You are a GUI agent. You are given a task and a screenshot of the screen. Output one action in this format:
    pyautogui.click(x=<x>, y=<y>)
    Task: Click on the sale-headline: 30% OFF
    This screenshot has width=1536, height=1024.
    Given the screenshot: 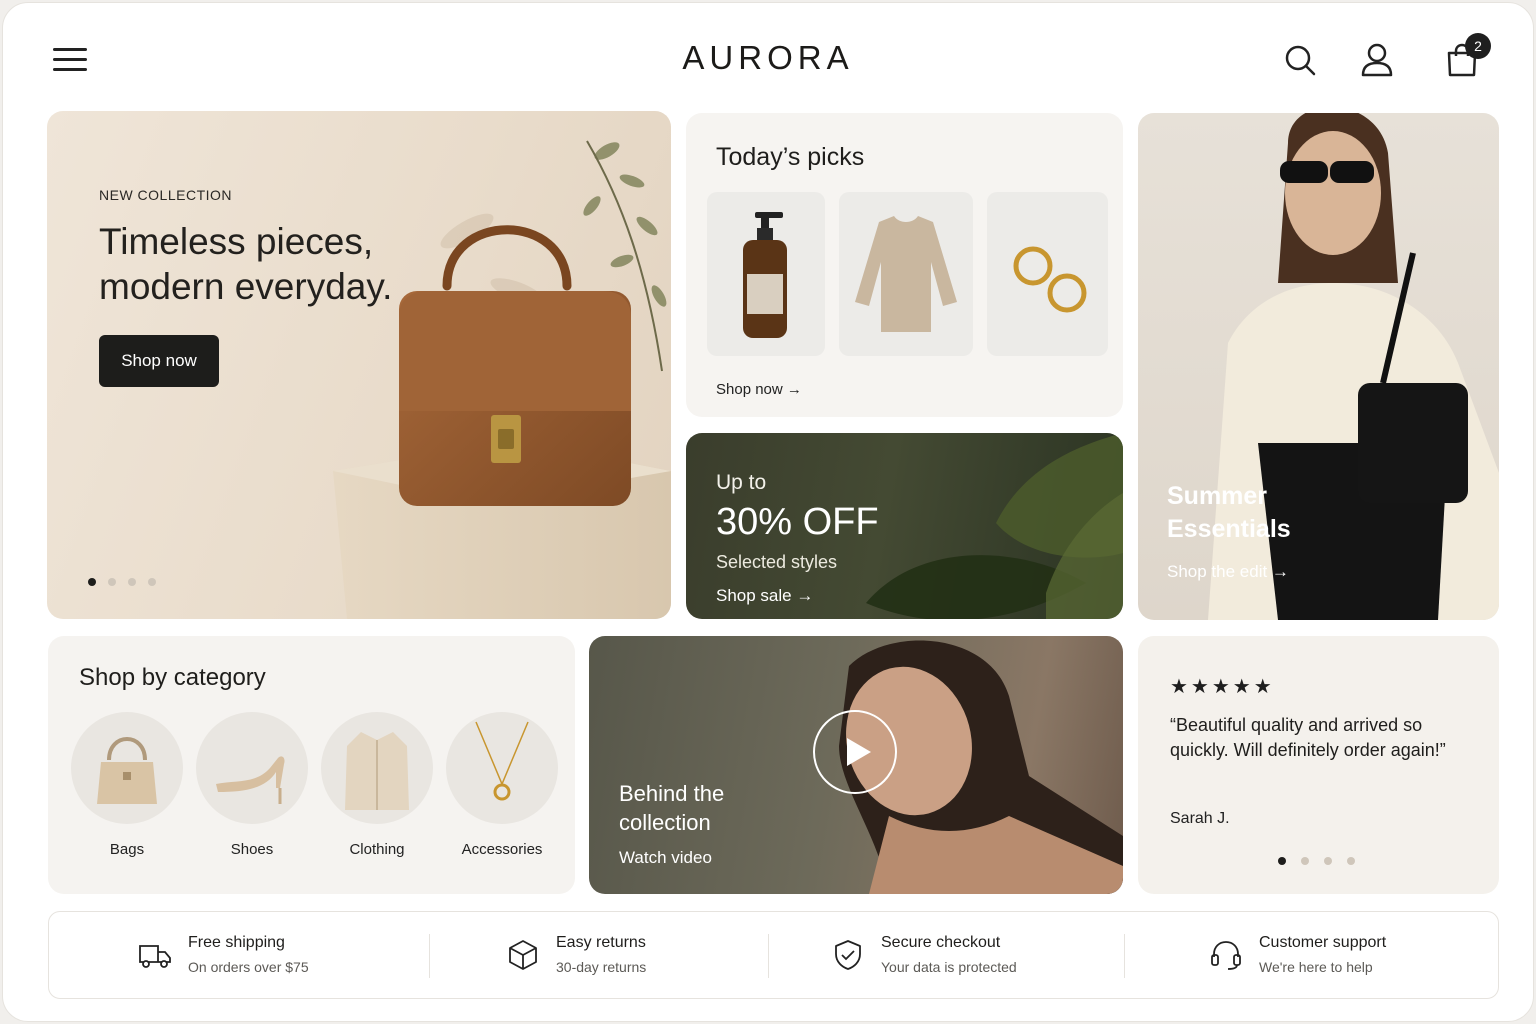 What is the action you would take?
    pyautogui.click(x=797, y=522)
    